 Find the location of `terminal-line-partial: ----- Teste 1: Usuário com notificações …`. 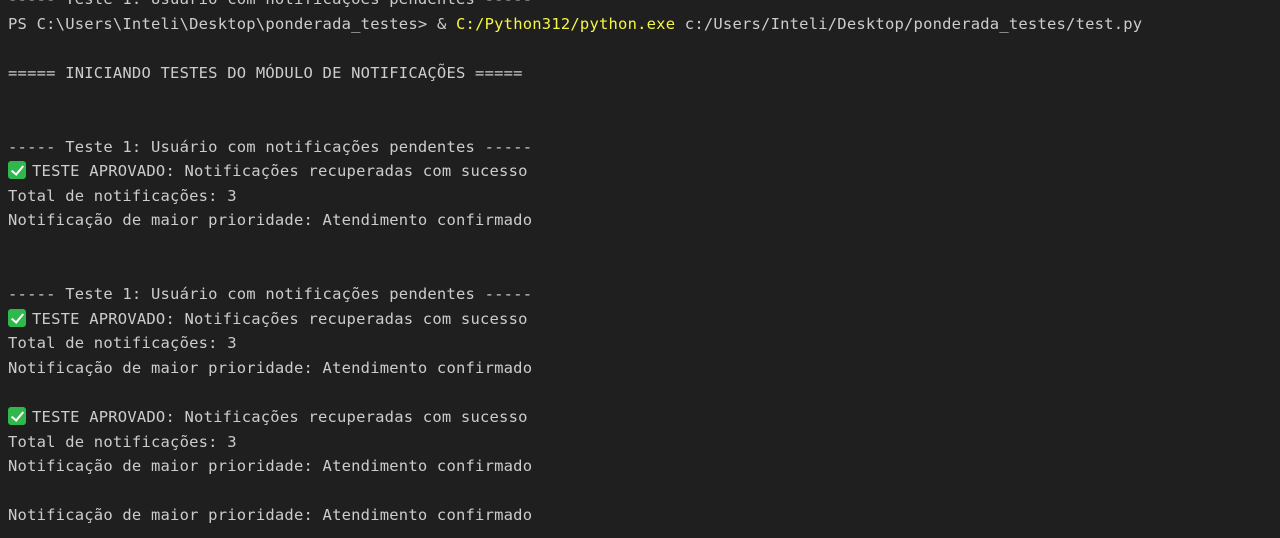

terminal-line-partial: ----- Teste 1: Usuário com notificações … is located at coordinates (644, 6).